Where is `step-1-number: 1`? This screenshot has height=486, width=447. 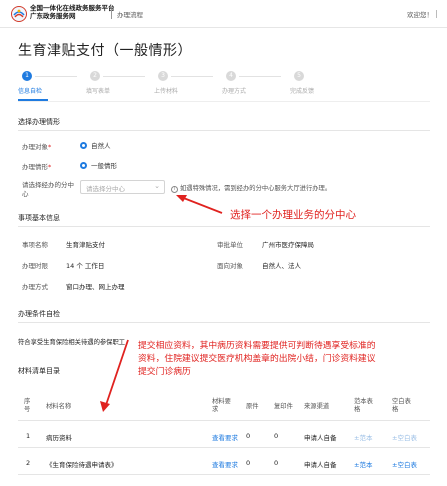 step-1-number: 1 is located at coordinates (27, 76).